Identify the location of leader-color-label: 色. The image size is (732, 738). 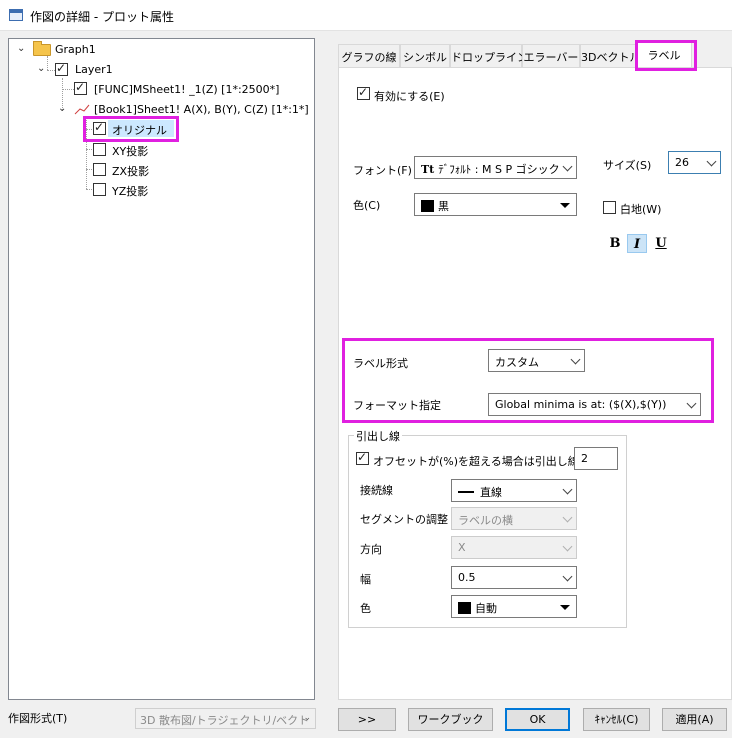
(365, 608).